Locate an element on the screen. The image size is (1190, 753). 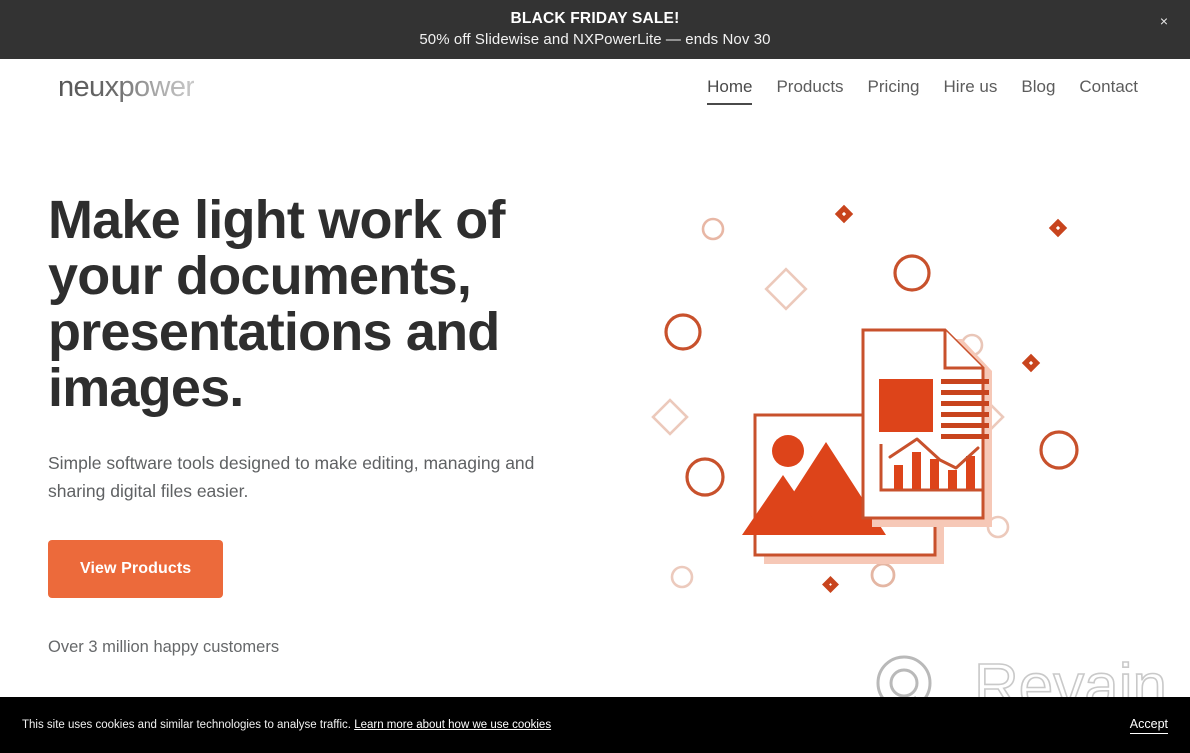
cookie-learn-more-link: Learn more about how we use cookies is located at coordinates (452, 725).